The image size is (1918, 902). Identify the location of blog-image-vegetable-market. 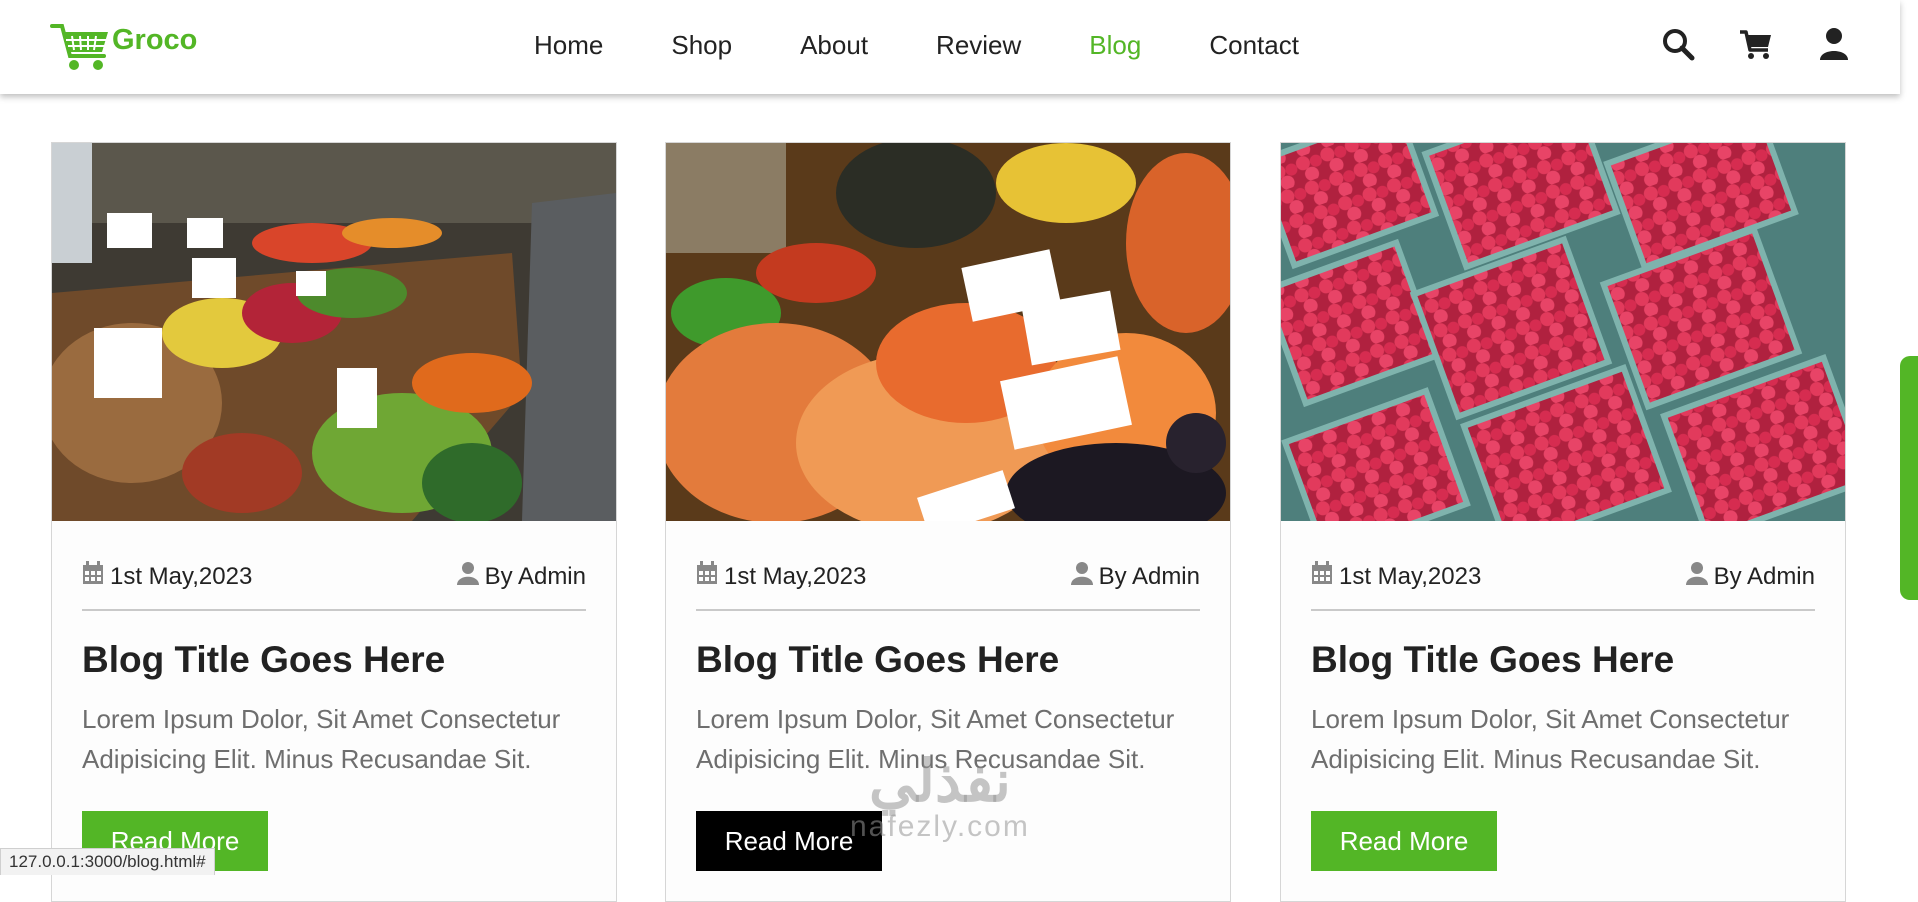
(334, 332).